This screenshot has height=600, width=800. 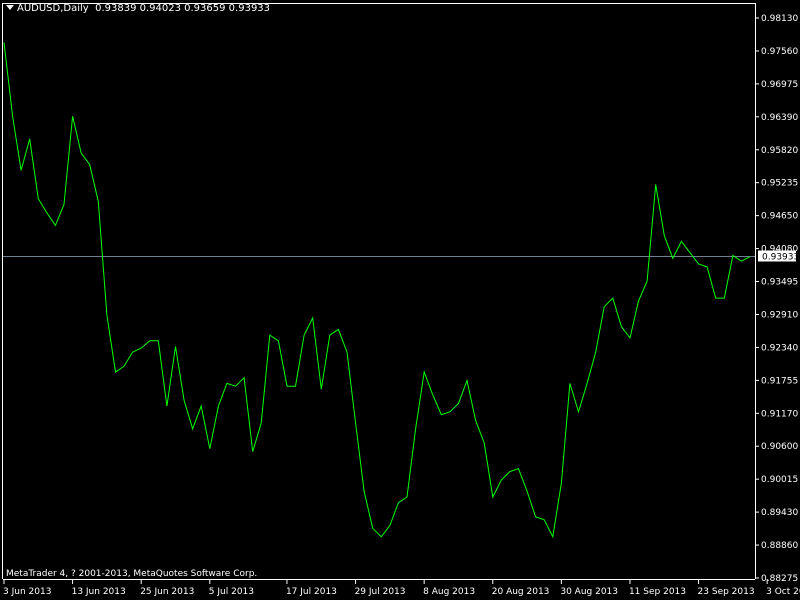 I want to click on y-tick-label: 0.90015, so click(x=779, y=480).